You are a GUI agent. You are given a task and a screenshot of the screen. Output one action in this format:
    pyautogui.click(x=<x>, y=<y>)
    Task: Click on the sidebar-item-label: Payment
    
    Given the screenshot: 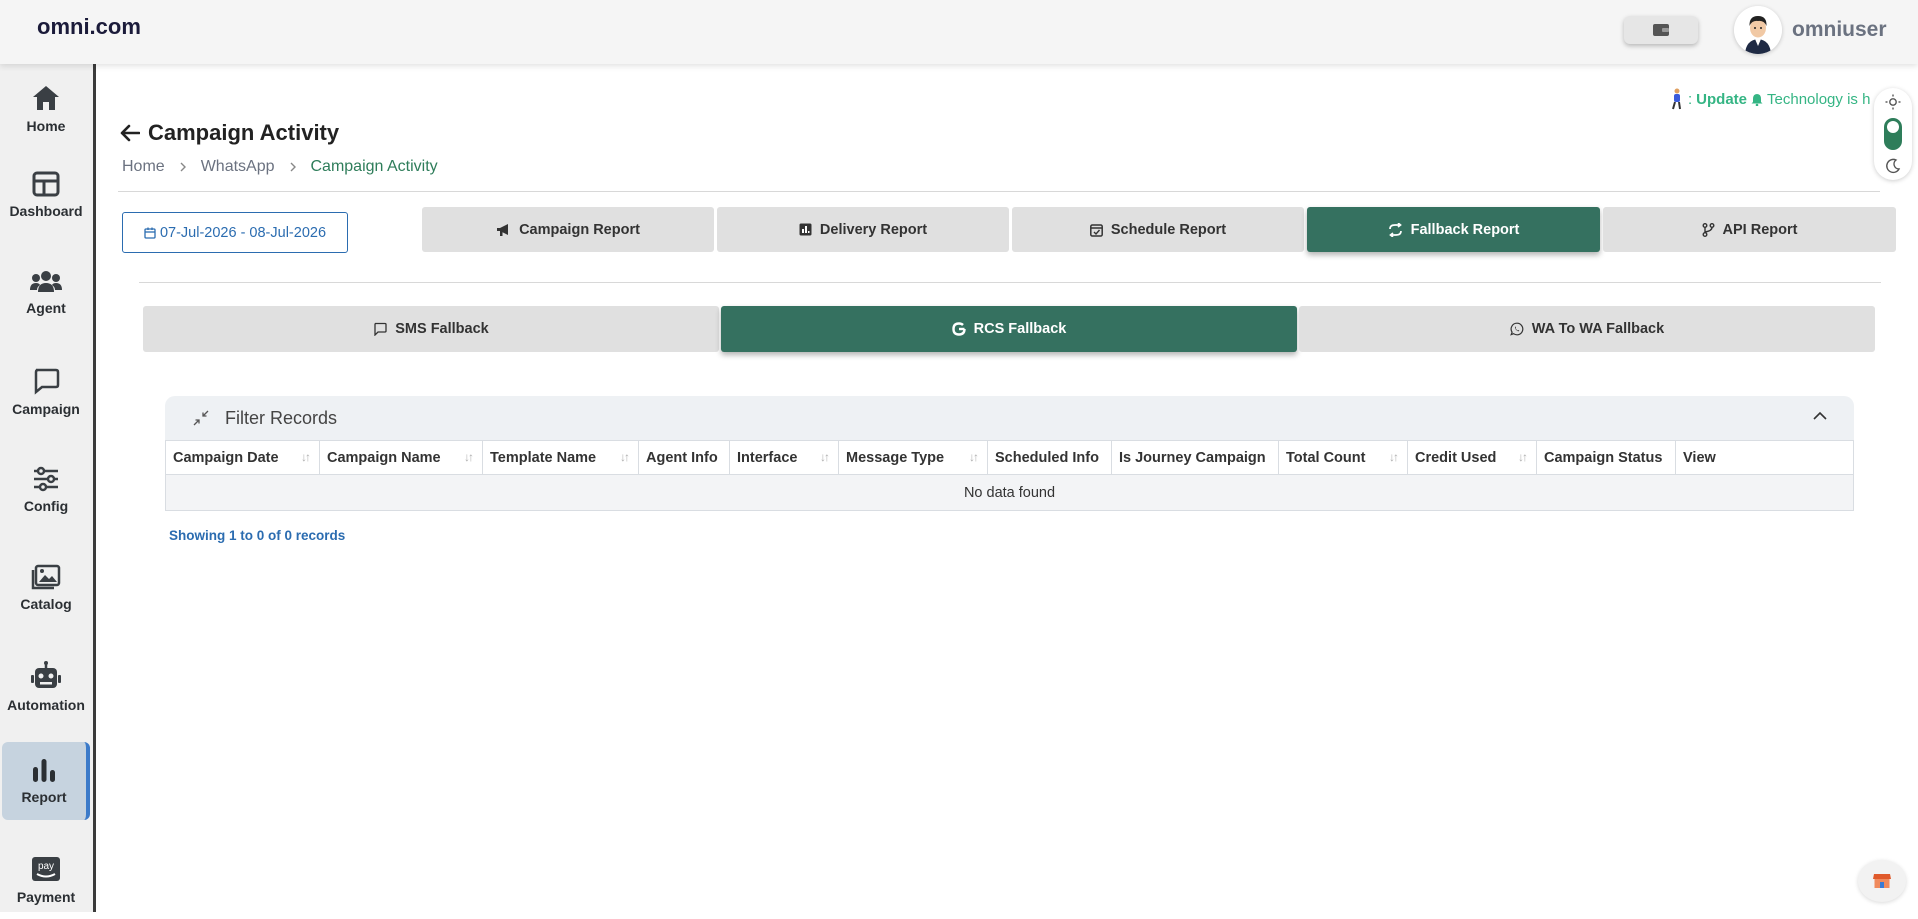 What is the action you would take?
    pyautogui.click(x=46, y=897)
    